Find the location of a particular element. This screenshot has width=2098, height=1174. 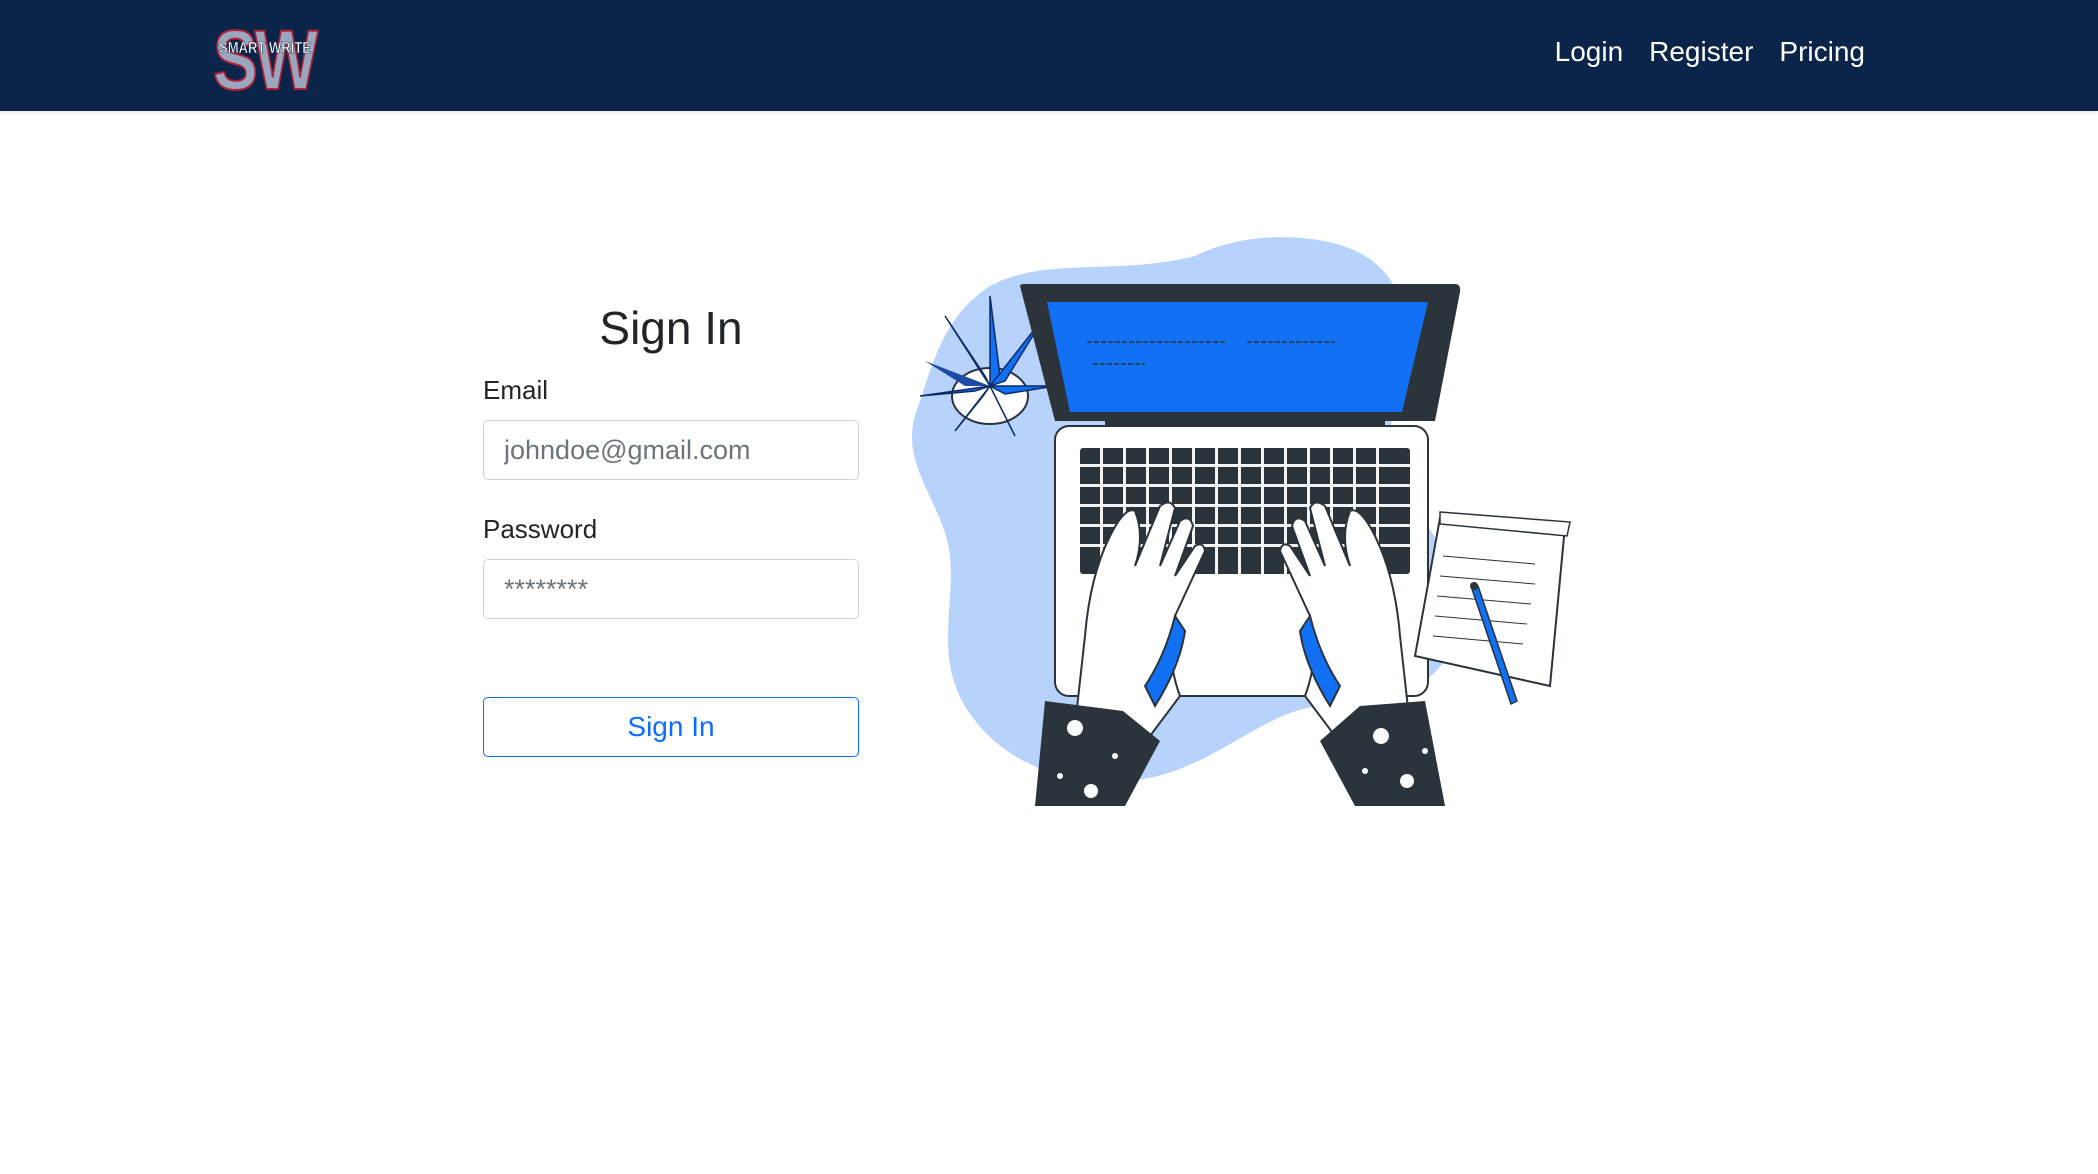

email-field is located at coordinates (671, 450).